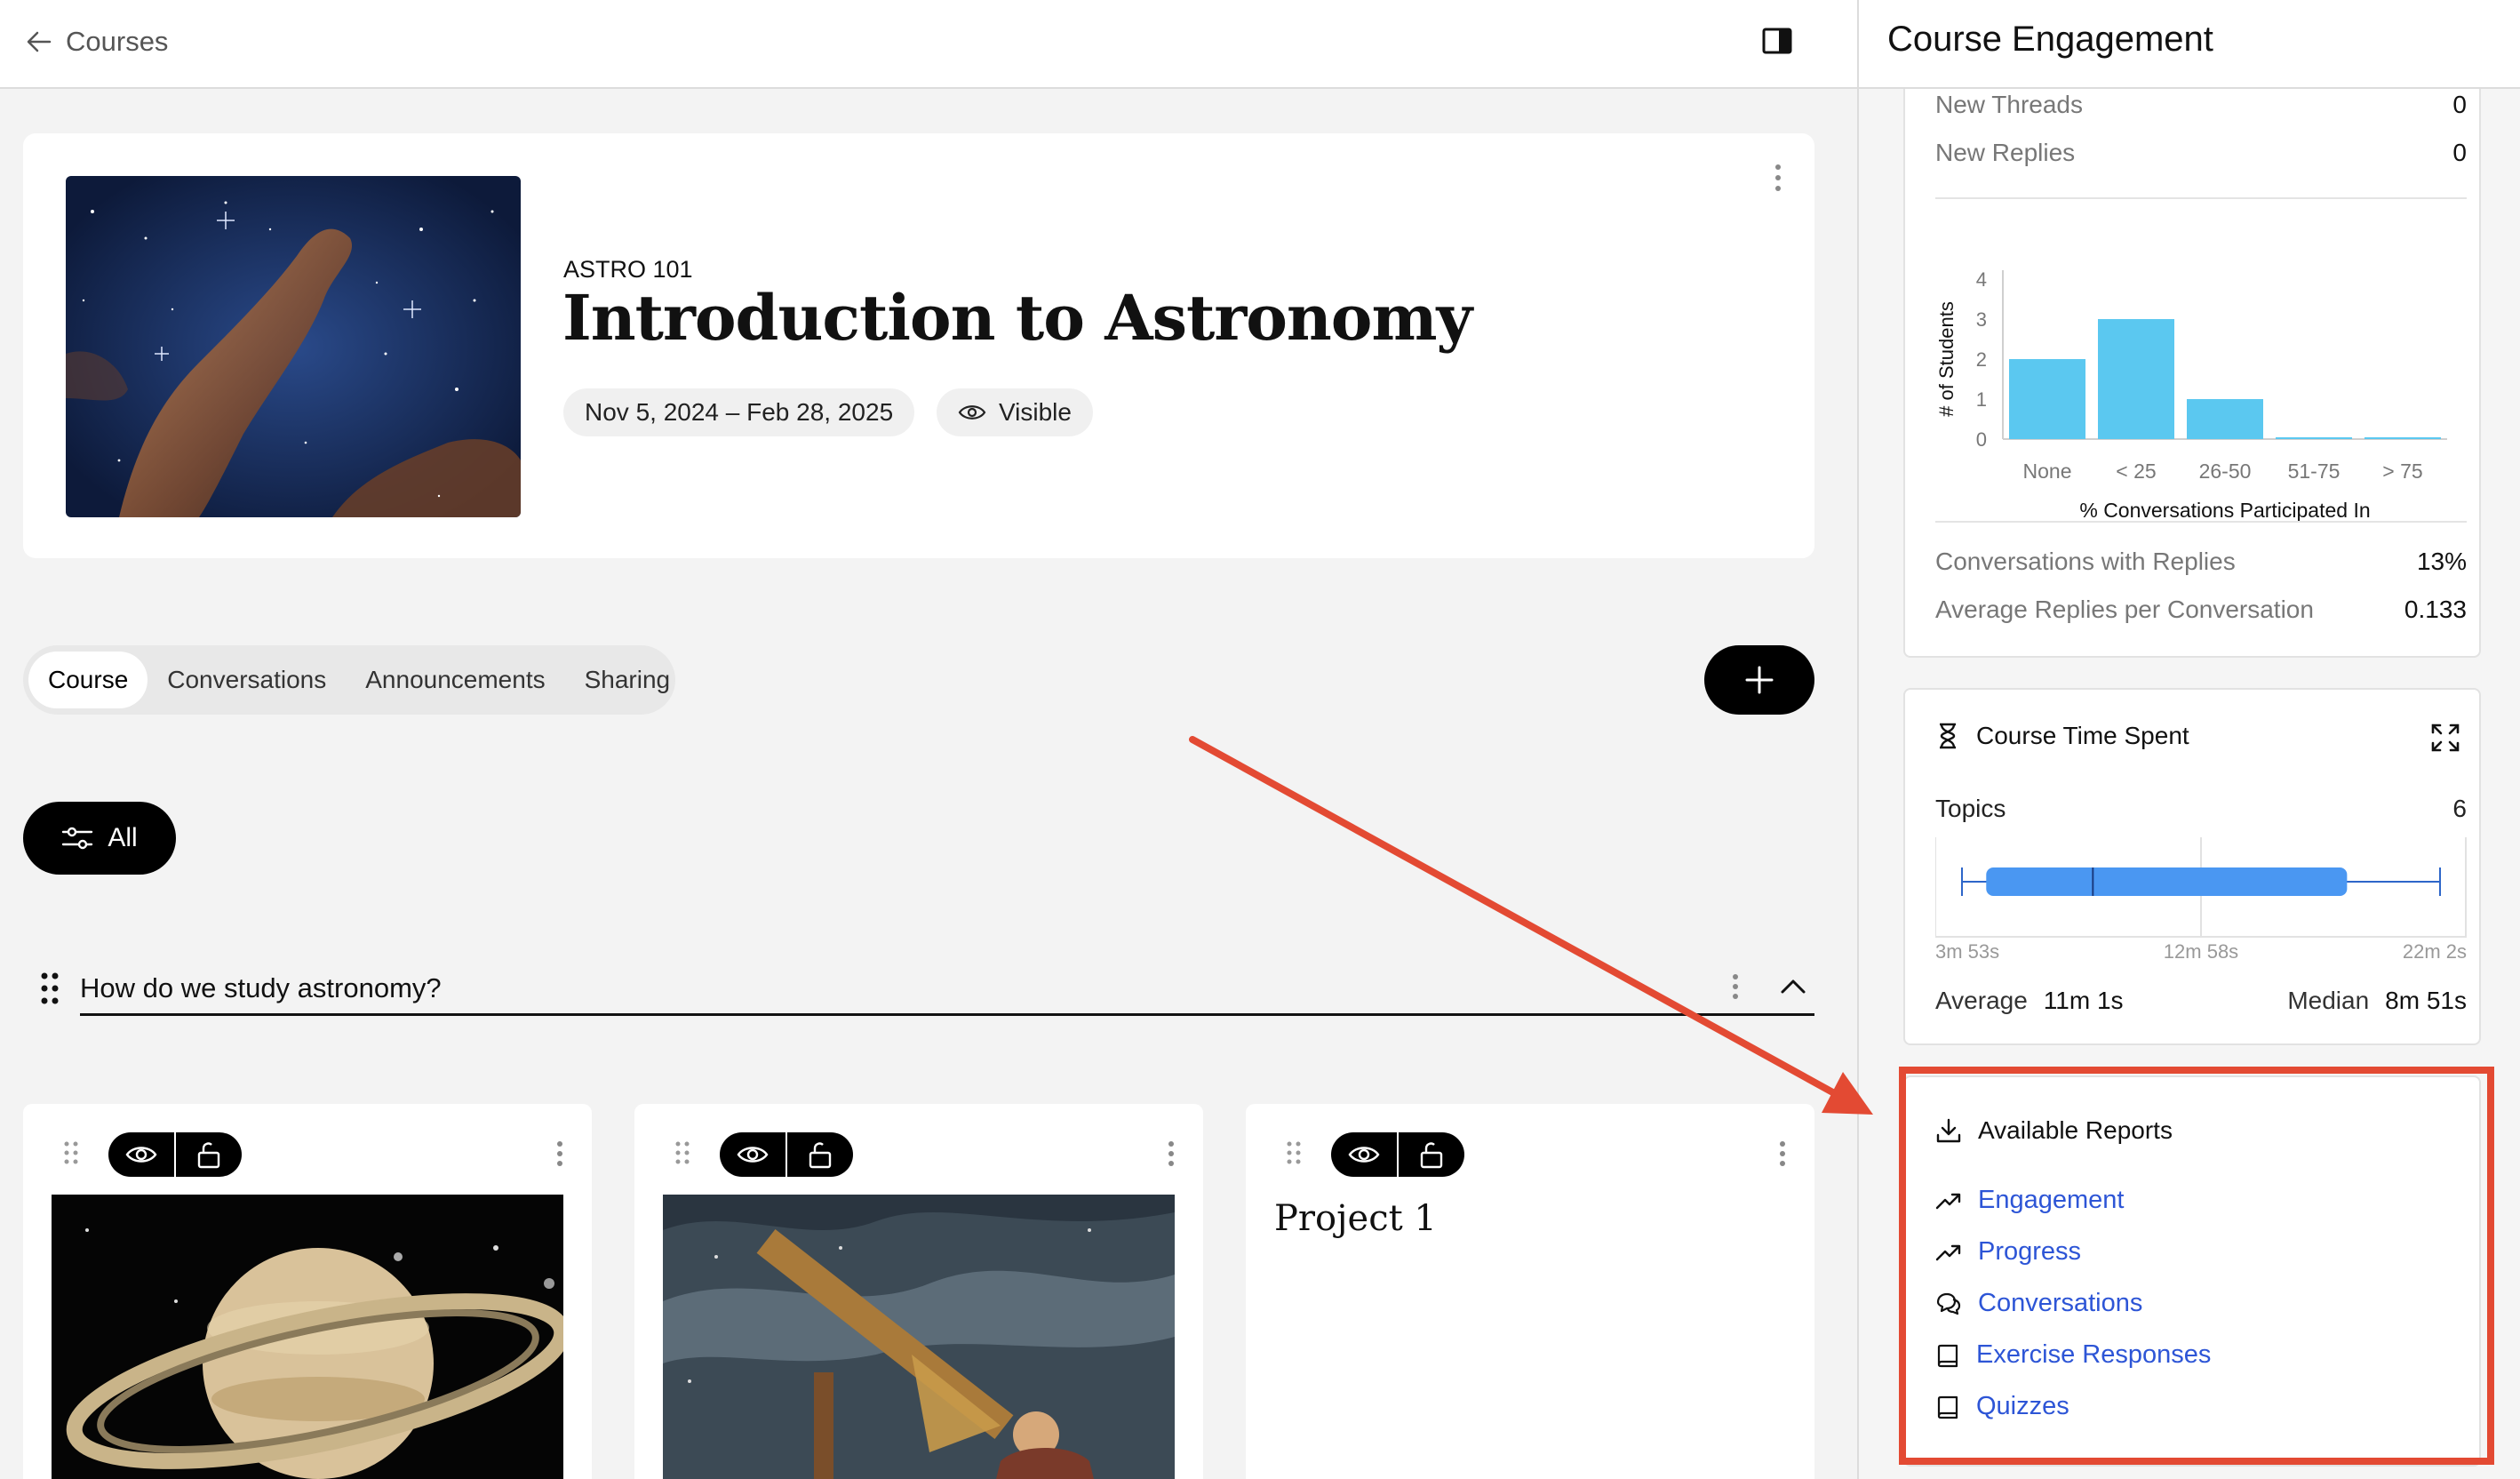 The height and width of the screenshot is (1479, 2520). What do you see at coordinates (2201, 153) in the screenshot?
I see `stat-row: New Replies 0` at bounding box center [2201, 153].